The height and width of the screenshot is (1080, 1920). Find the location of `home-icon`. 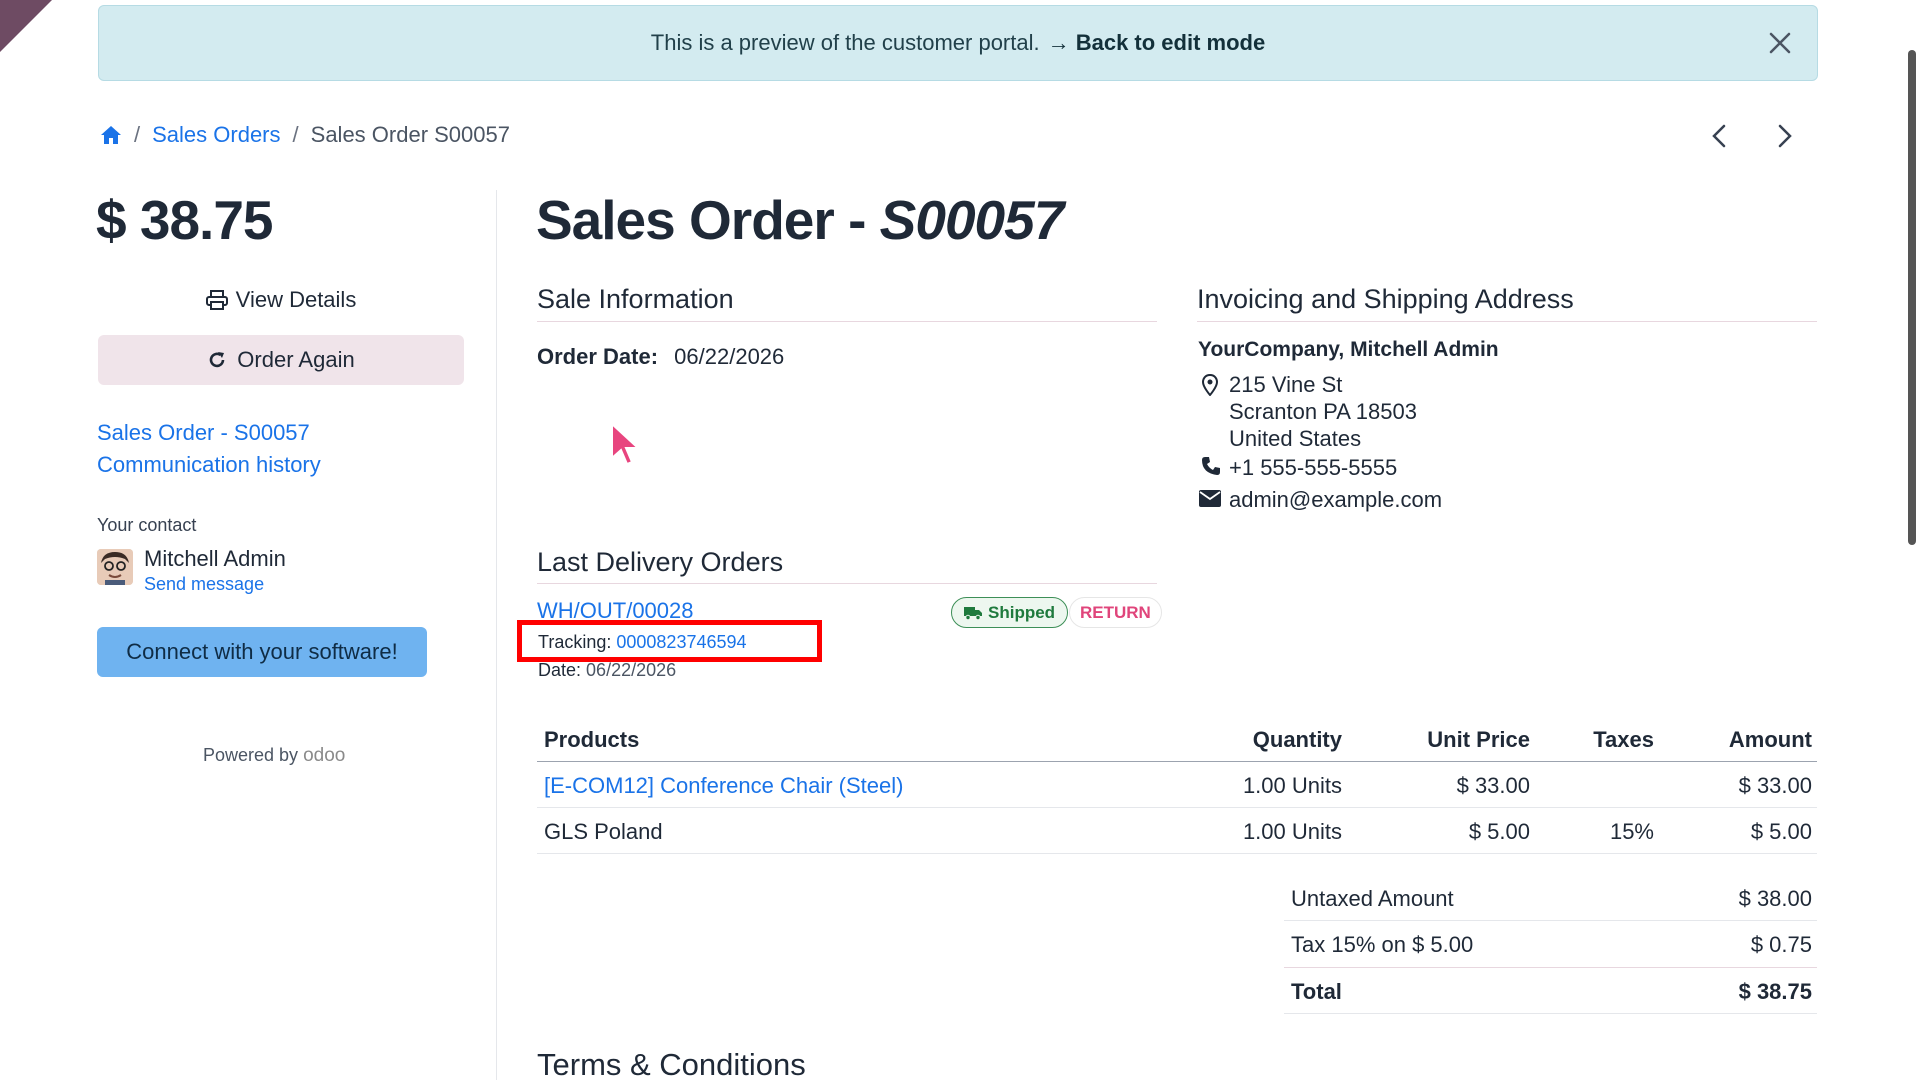

home-icon is located at coordinates (111, 135).